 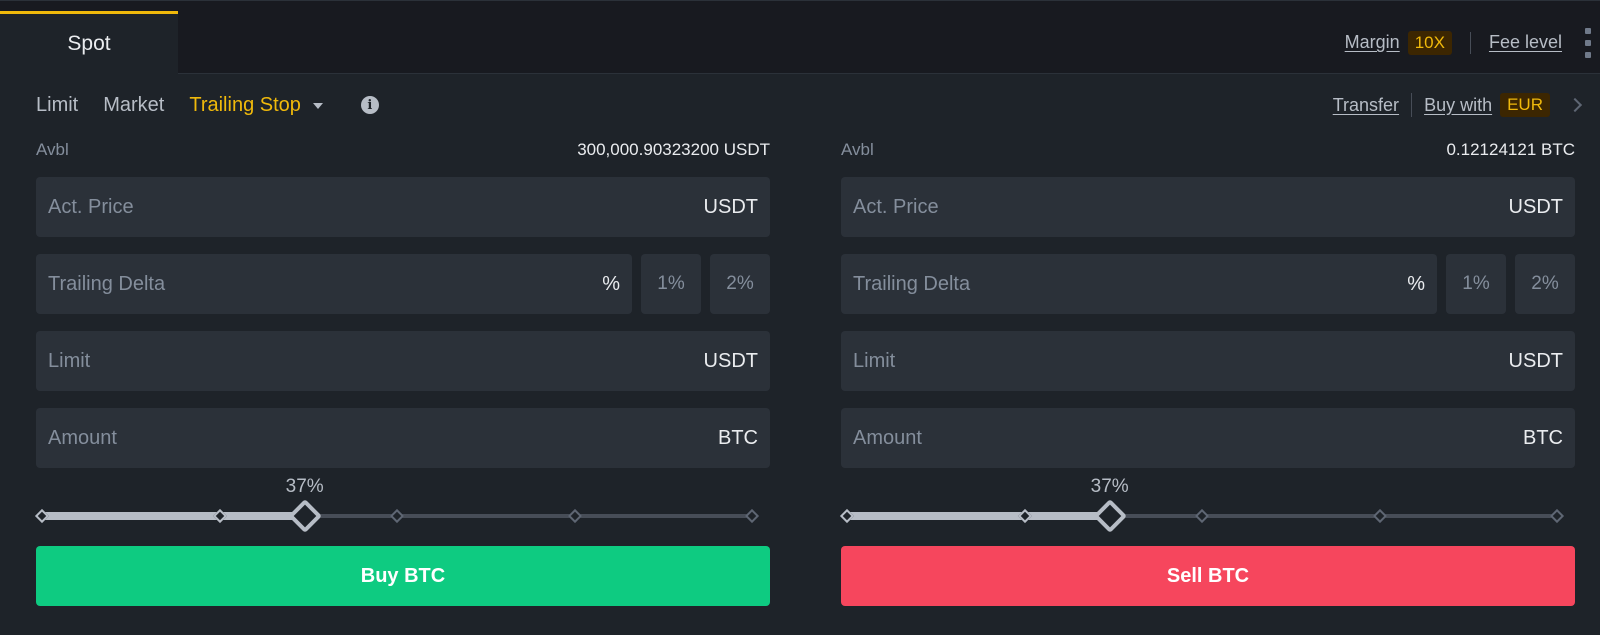 I want to click on buy-btc-button: Buy BTC, so click(x=403, y=576).